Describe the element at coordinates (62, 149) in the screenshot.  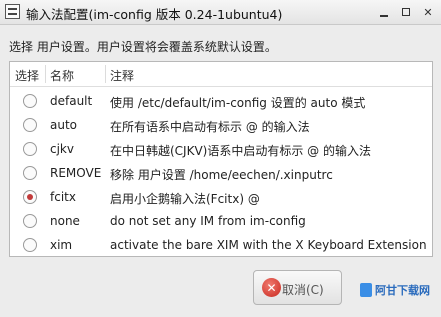
I see `im-name: cjkv` at that location.